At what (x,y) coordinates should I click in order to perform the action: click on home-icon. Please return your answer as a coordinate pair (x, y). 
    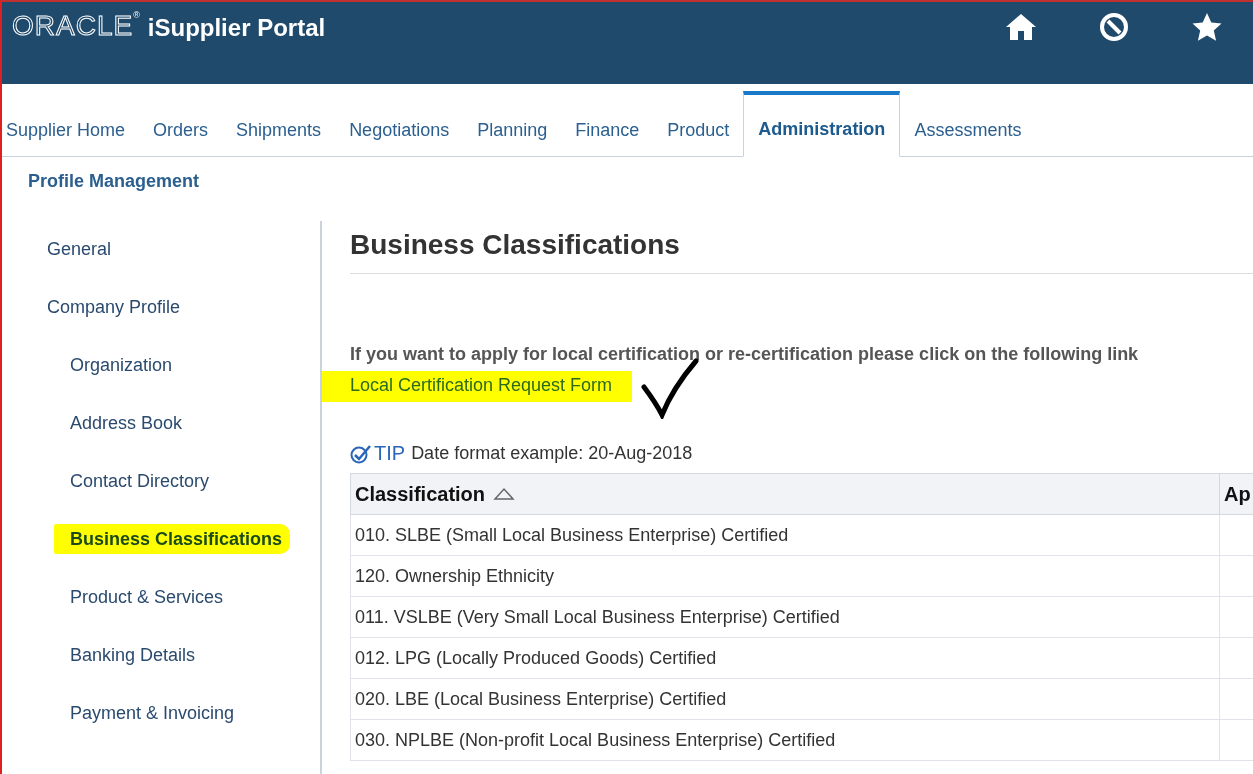
    Looking at the image, I should click on (1021, 27).